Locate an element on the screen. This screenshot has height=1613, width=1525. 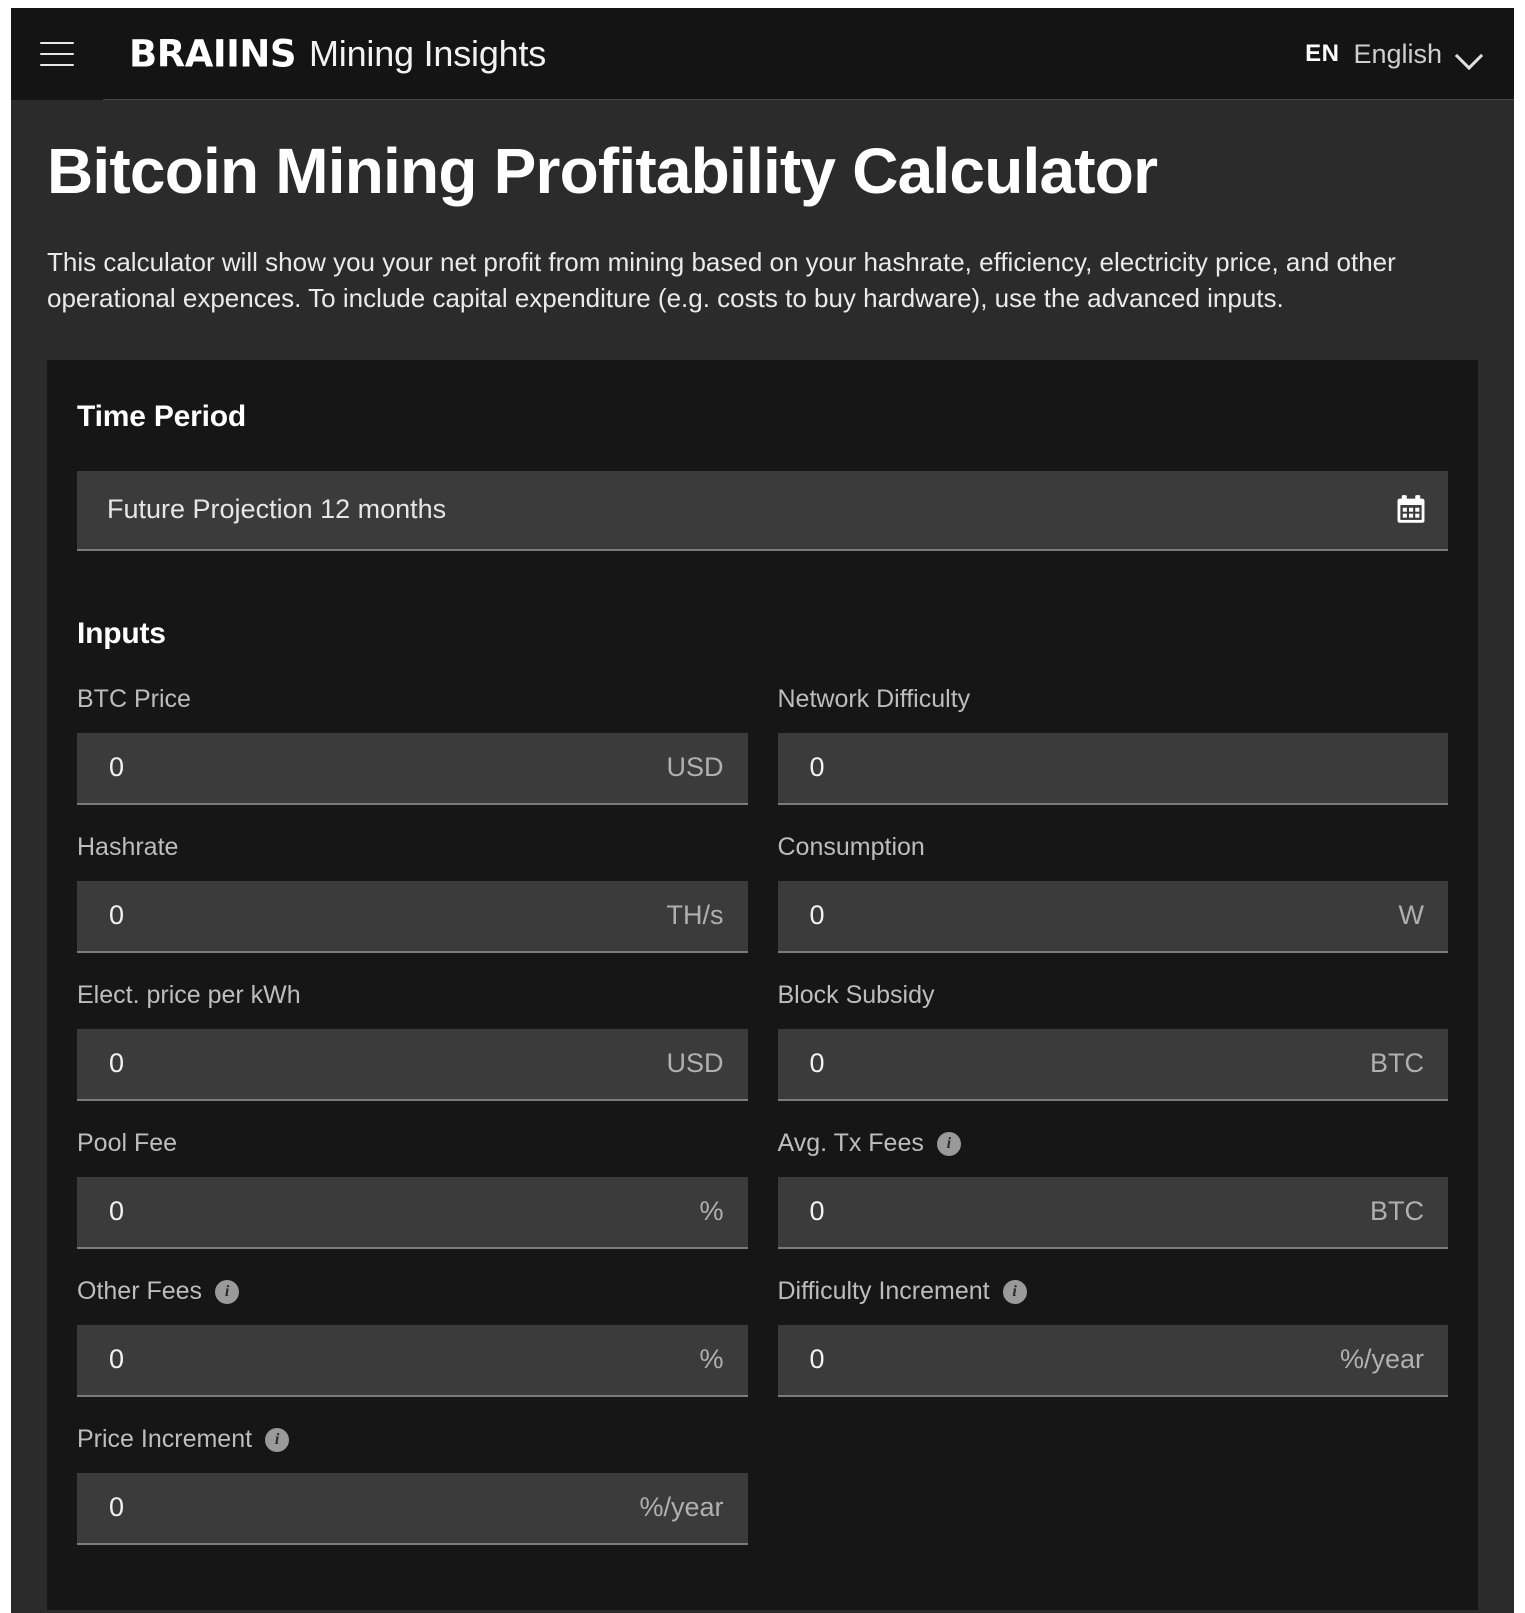
label-text: BTC Price is located at coordinates (134, 699).